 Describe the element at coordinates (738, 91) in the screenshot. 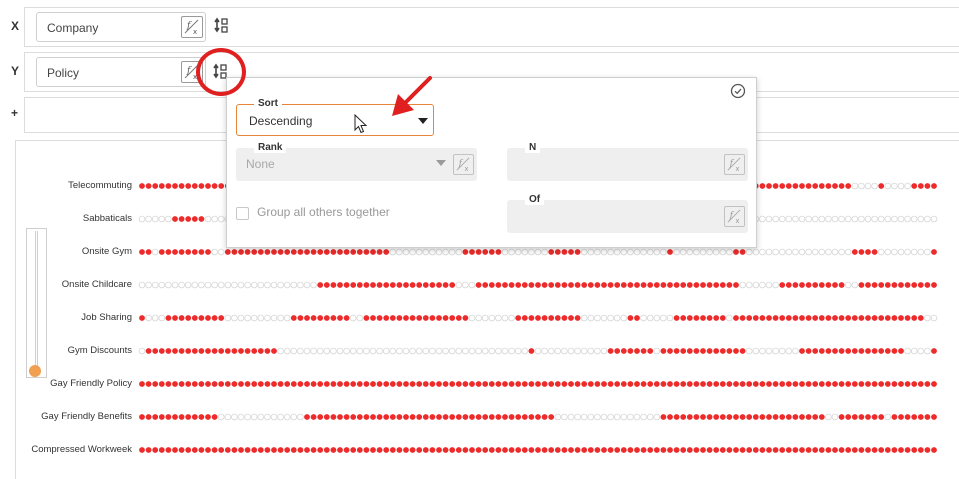

I see `check-circle-icon` at that location.